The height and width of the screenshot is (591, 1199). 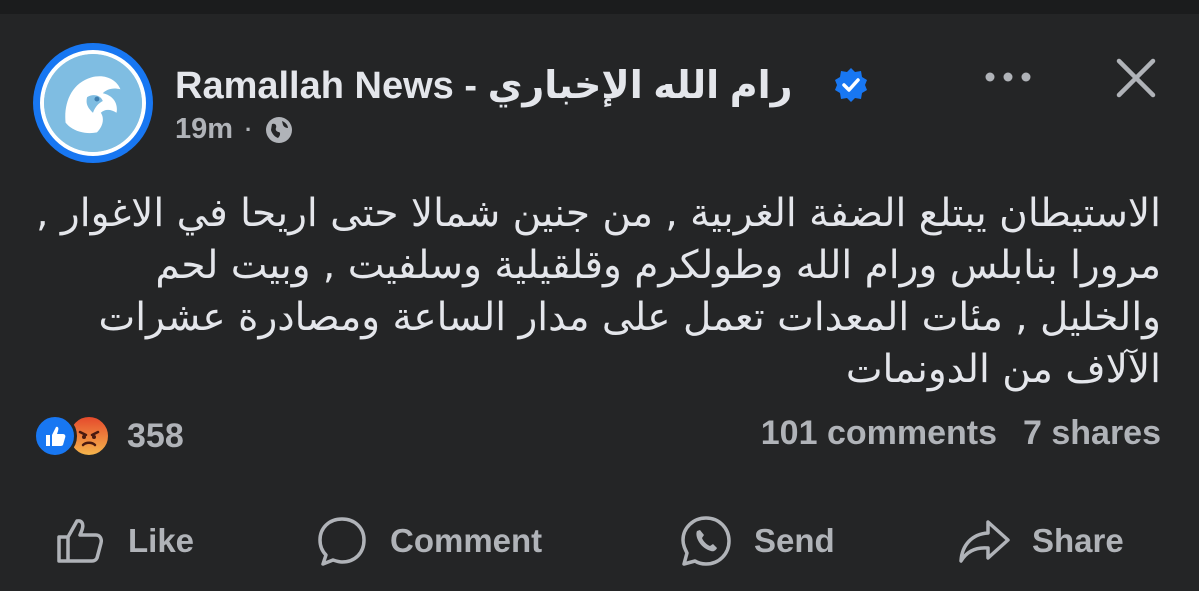 I want to click on more-options-icon, so click(x=1008, y=77).